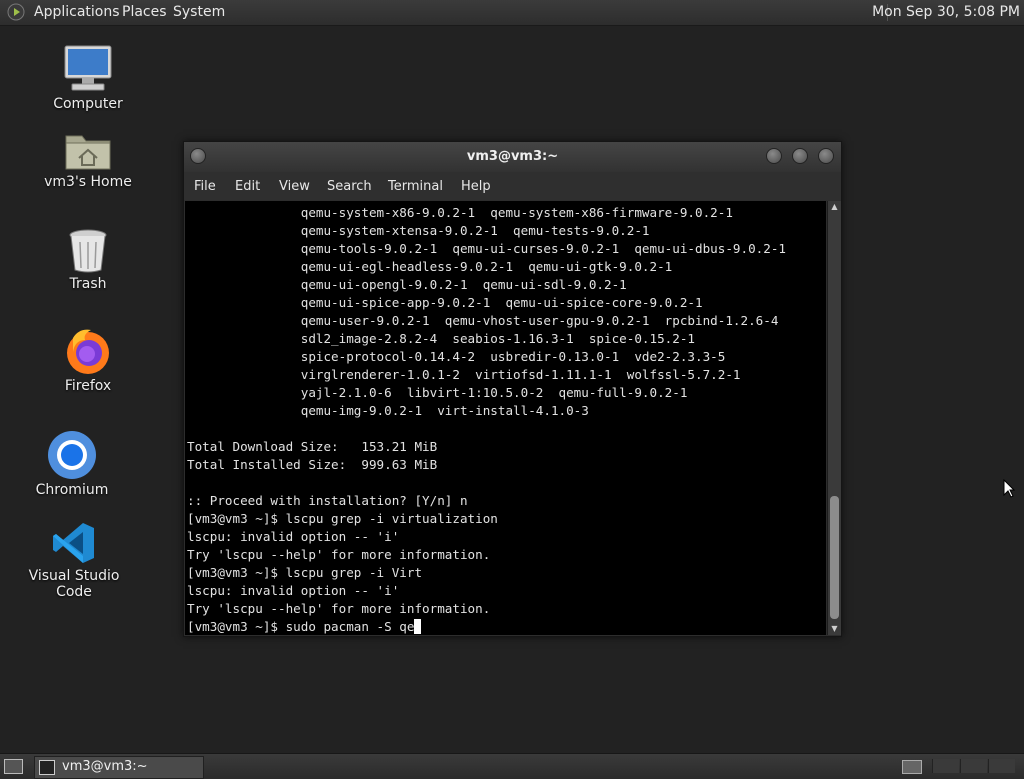 This screenshot has height=779, width=1024. What do you see at coordinates (834, 557) in the screenshot?
I see `scrollbar-thumb` at bounding box center [834, 557].